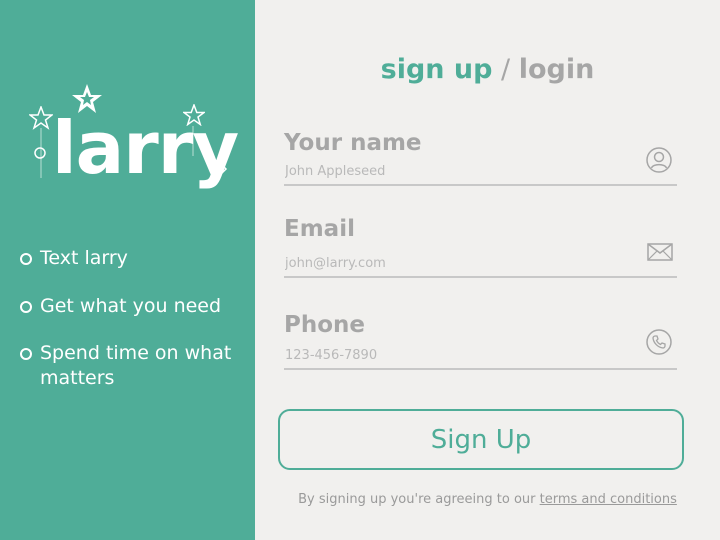 The height and width of the screenshot is (540, 720). I want to click on circle-sparkle-icon, so click(40, 153).